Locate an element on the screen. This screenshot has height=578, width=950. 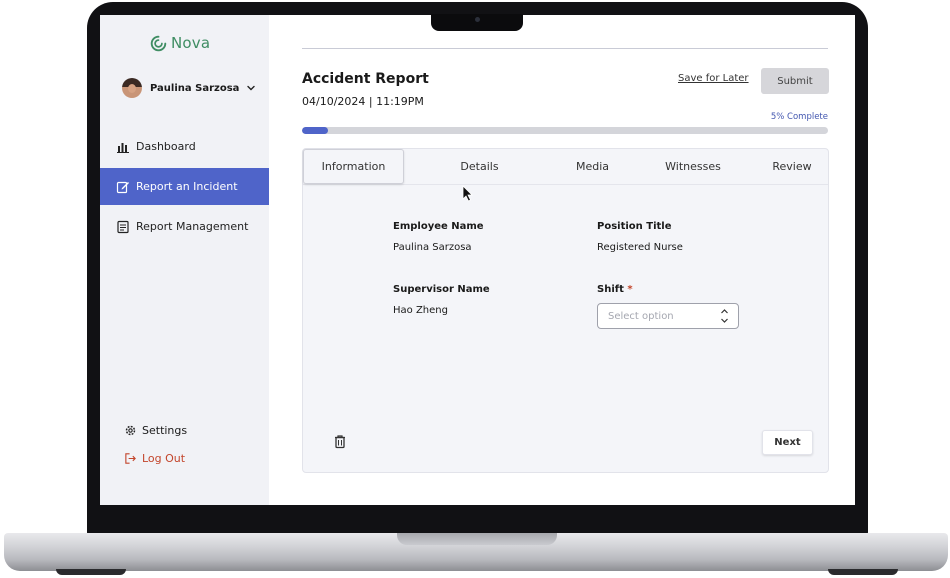
progress-label: 5% Complete is located at coordinates (799, 117).